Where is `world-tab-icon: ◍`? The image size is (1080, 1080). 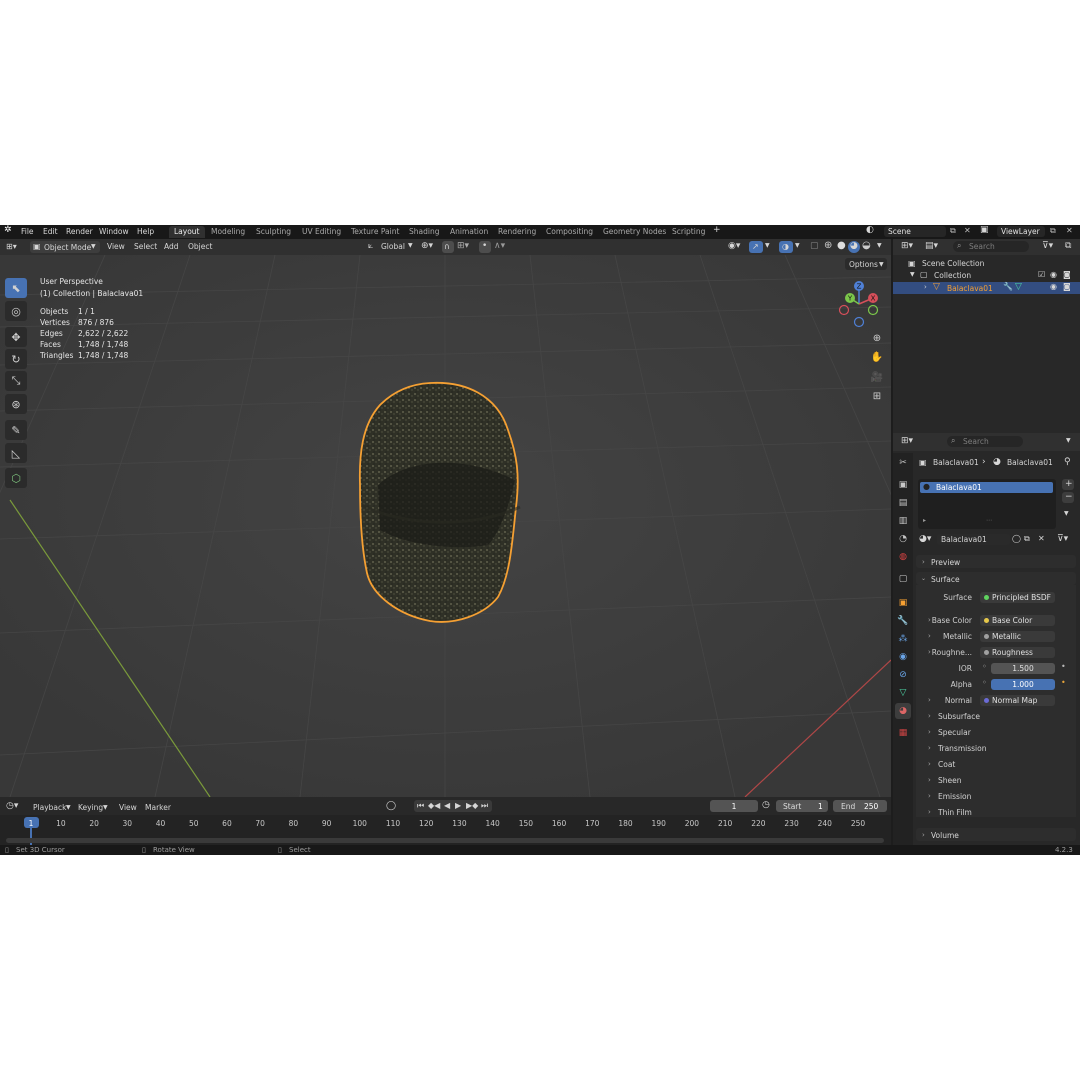 world-tab-icon: ◍ is located at coordinates (903, 557).